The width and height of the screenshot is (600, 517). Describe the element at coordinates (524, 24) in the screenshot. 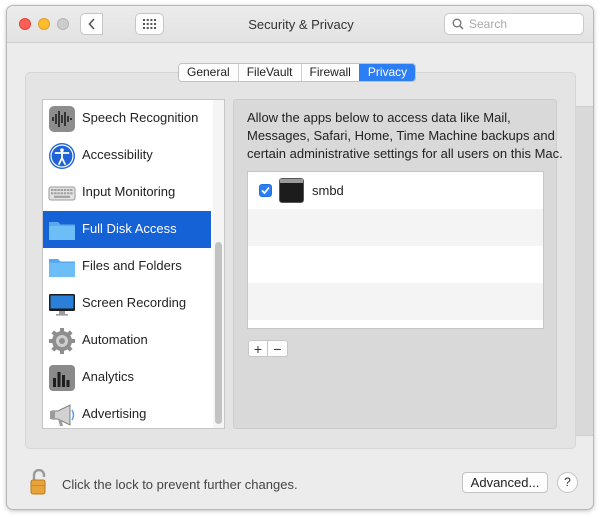

I see `search-input` at that location.